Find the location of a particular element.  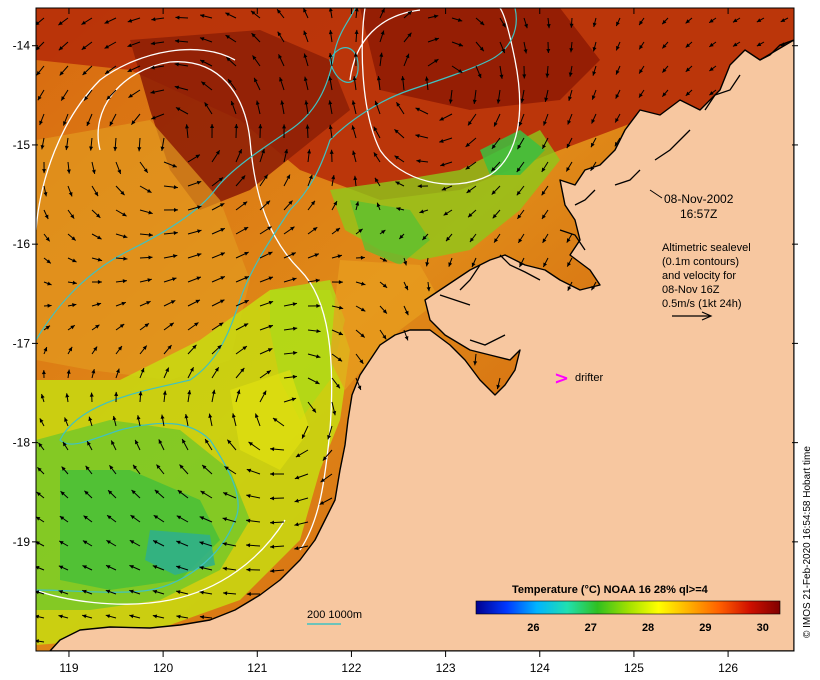

drifter-symbol: > is located at coordinates (561, 378).